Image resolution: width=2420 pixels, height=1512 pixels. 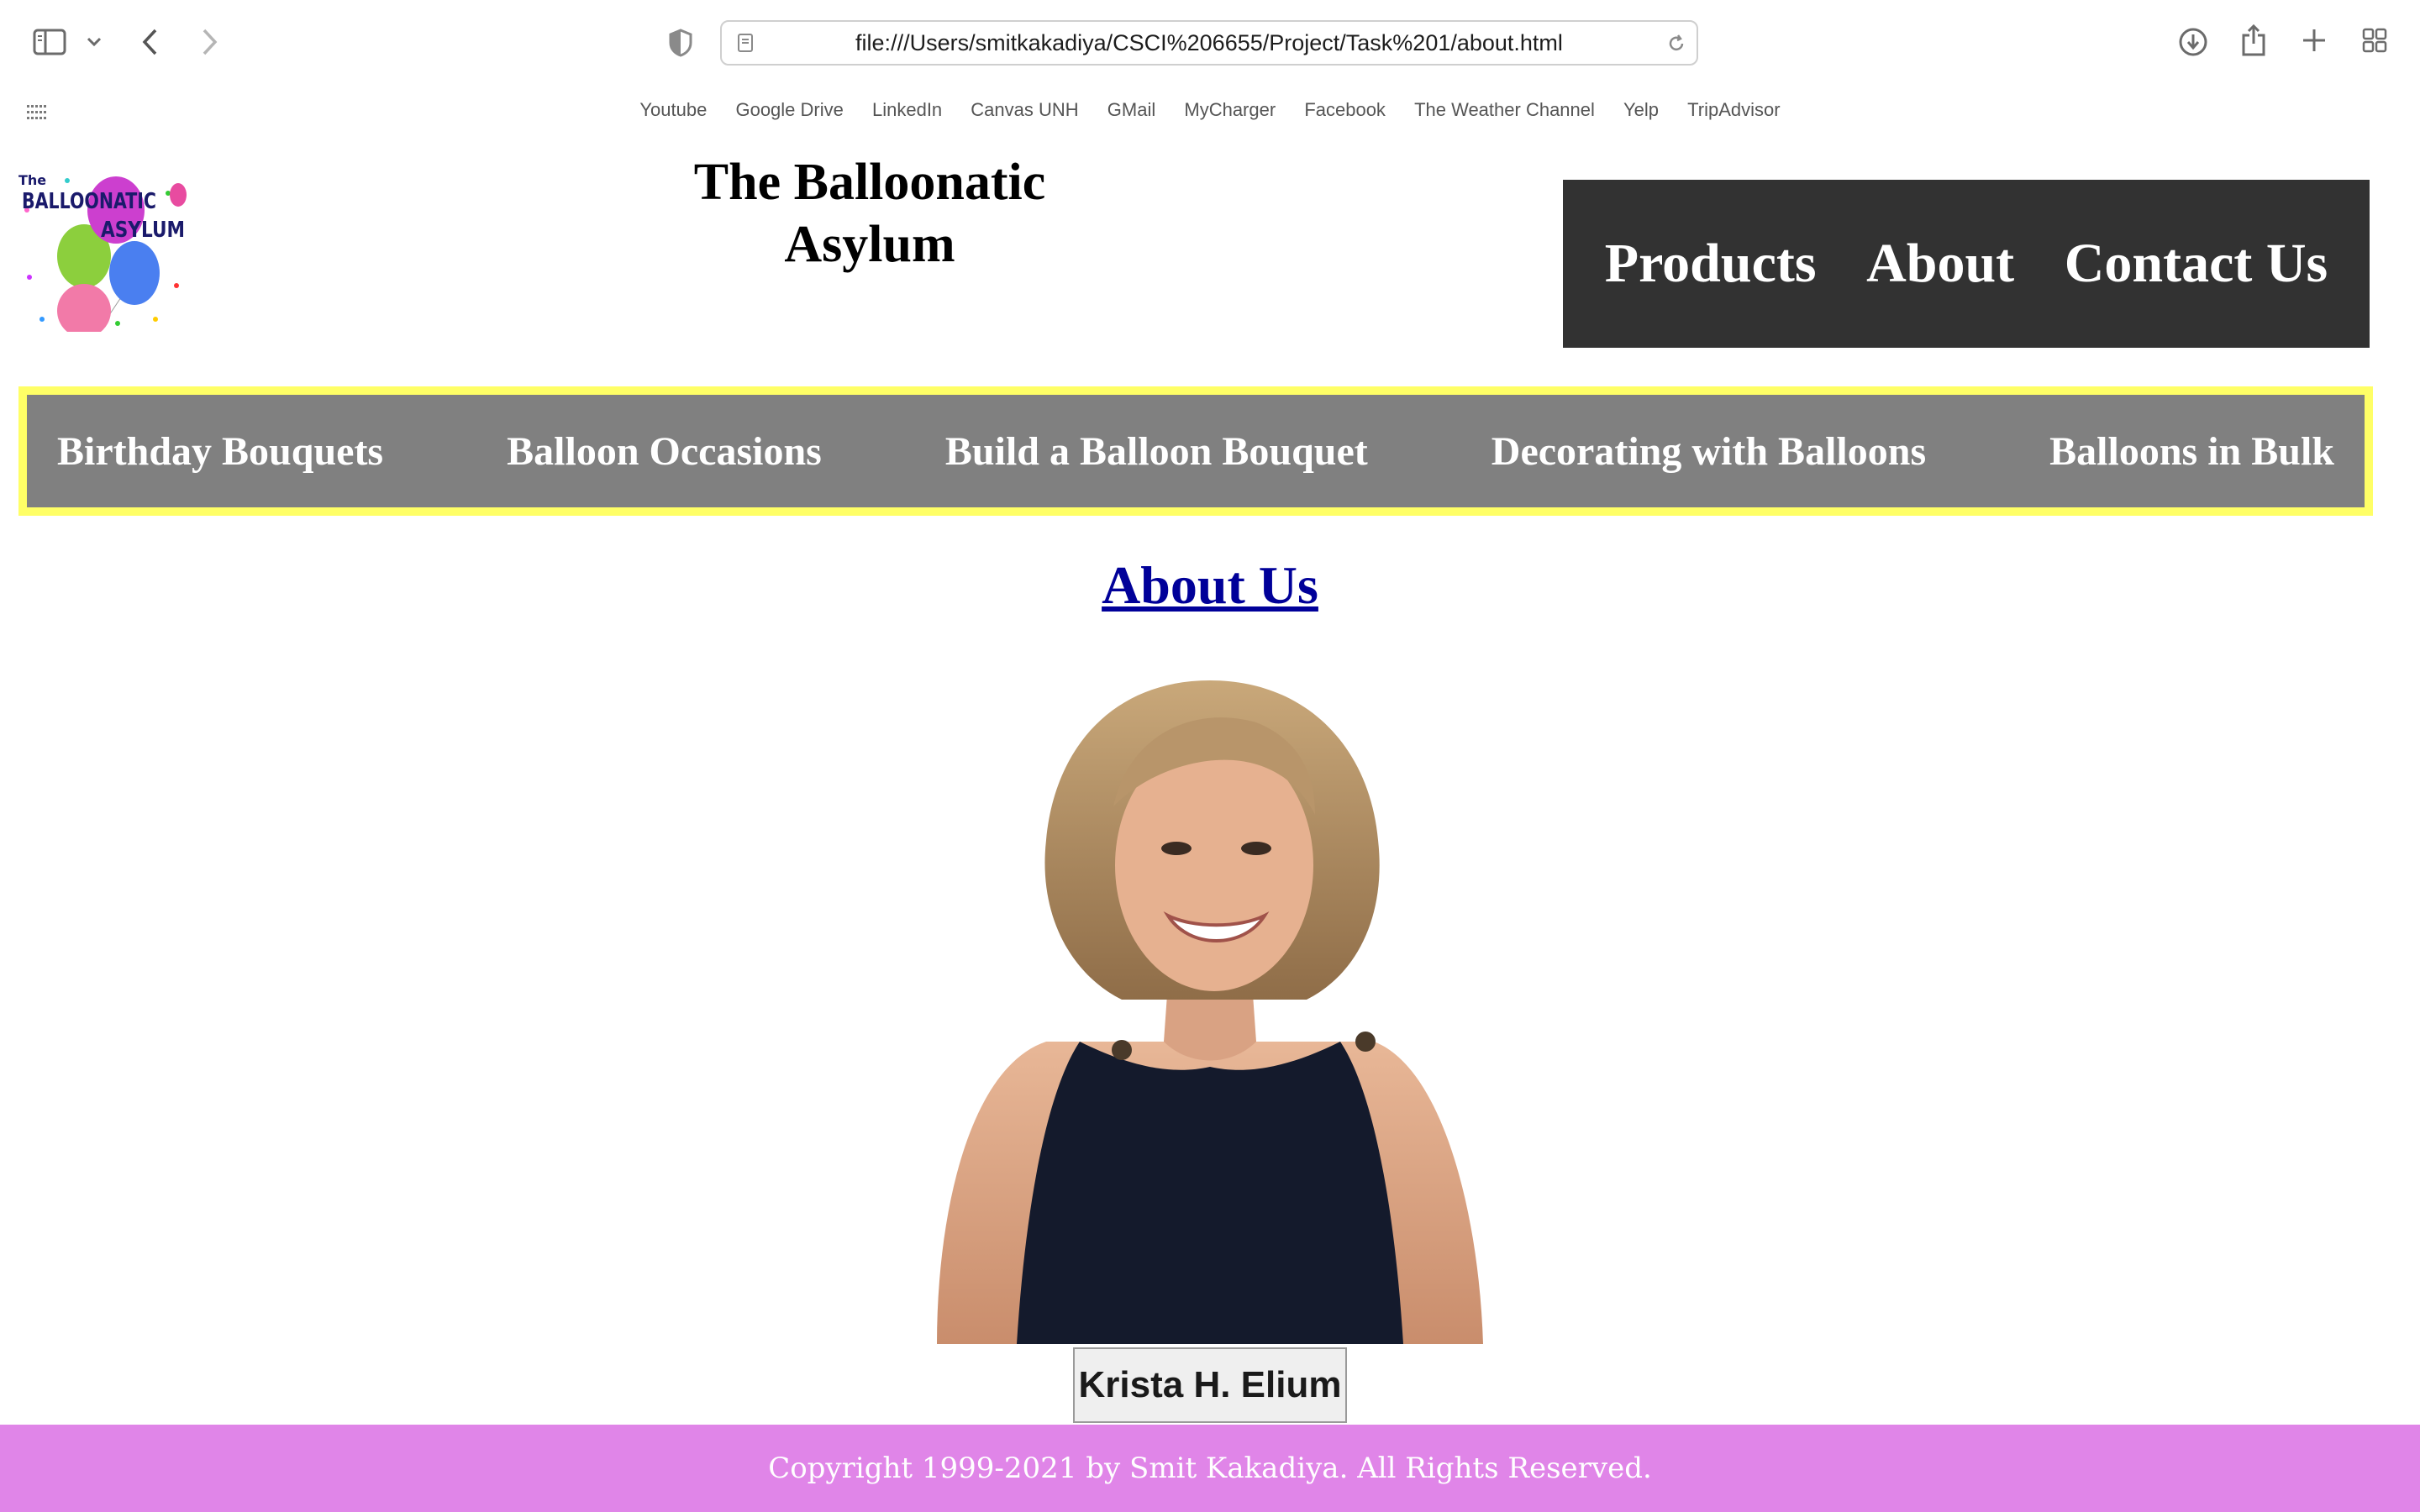 I want to click on new-tab-icon, so click(x=2314, y=40).